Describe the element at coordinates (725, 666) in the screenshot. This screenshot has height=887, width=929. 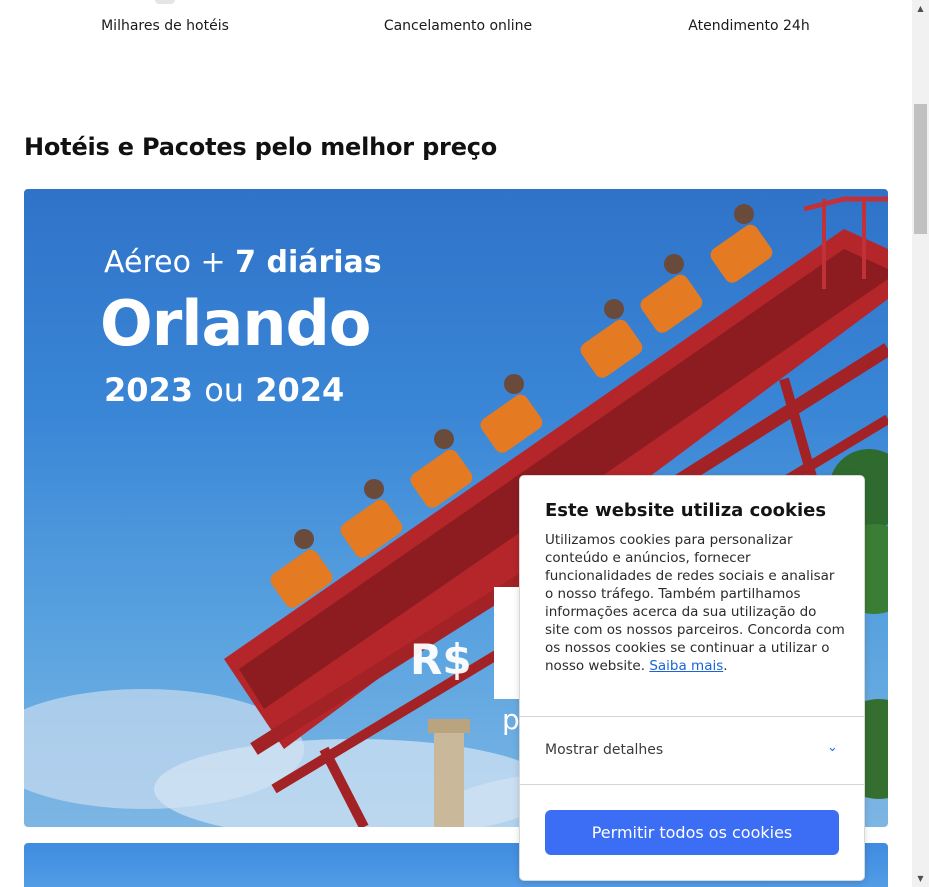
I see `cookie-body-period: .` at that location.